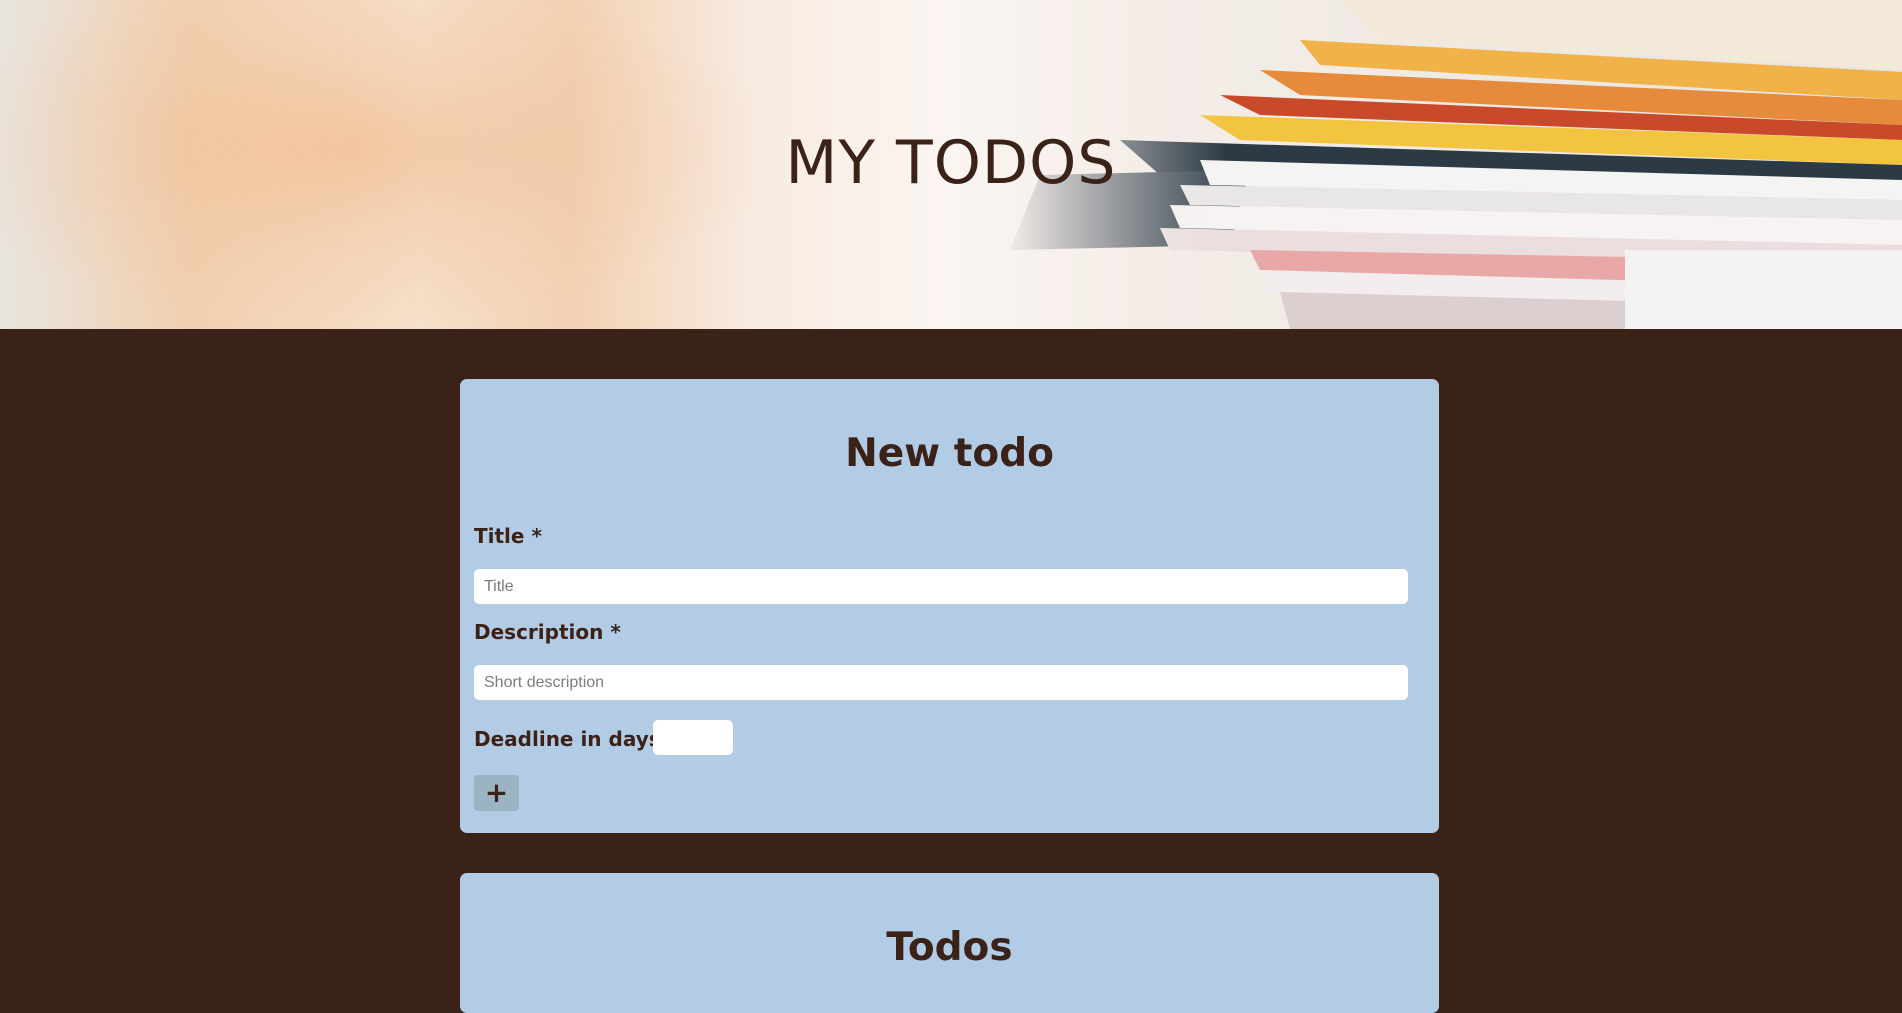 This screenshot has width=1902, height=1013. I want to click on description-label: Description *, so click(547, 632).